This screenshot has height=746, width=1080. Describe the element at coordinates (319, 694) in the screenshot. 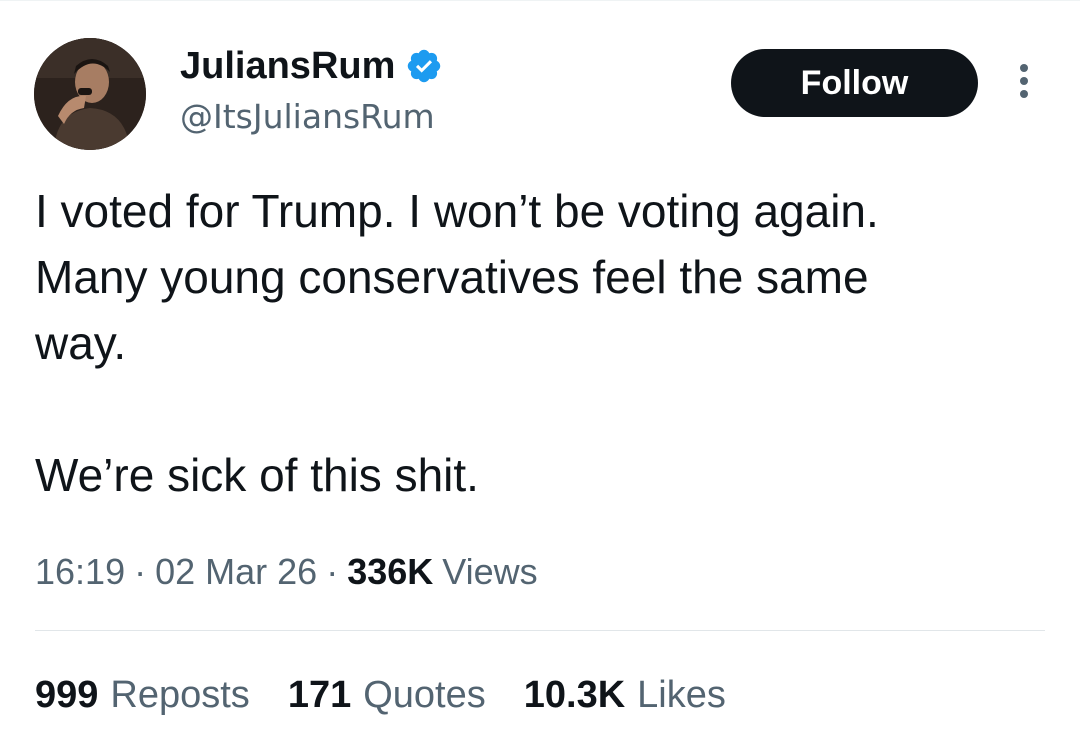

I see `quotes-count: 171` at that location.